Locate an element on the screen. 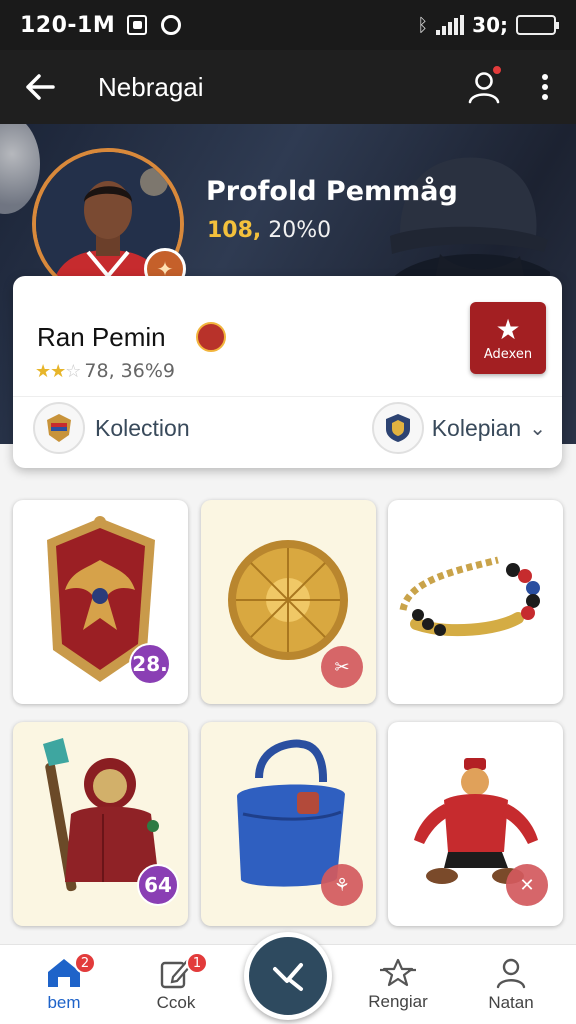 This screenshot has width=576, height=1024. chevron-down-icon: ⌄ is located at coordinates (537, 428).